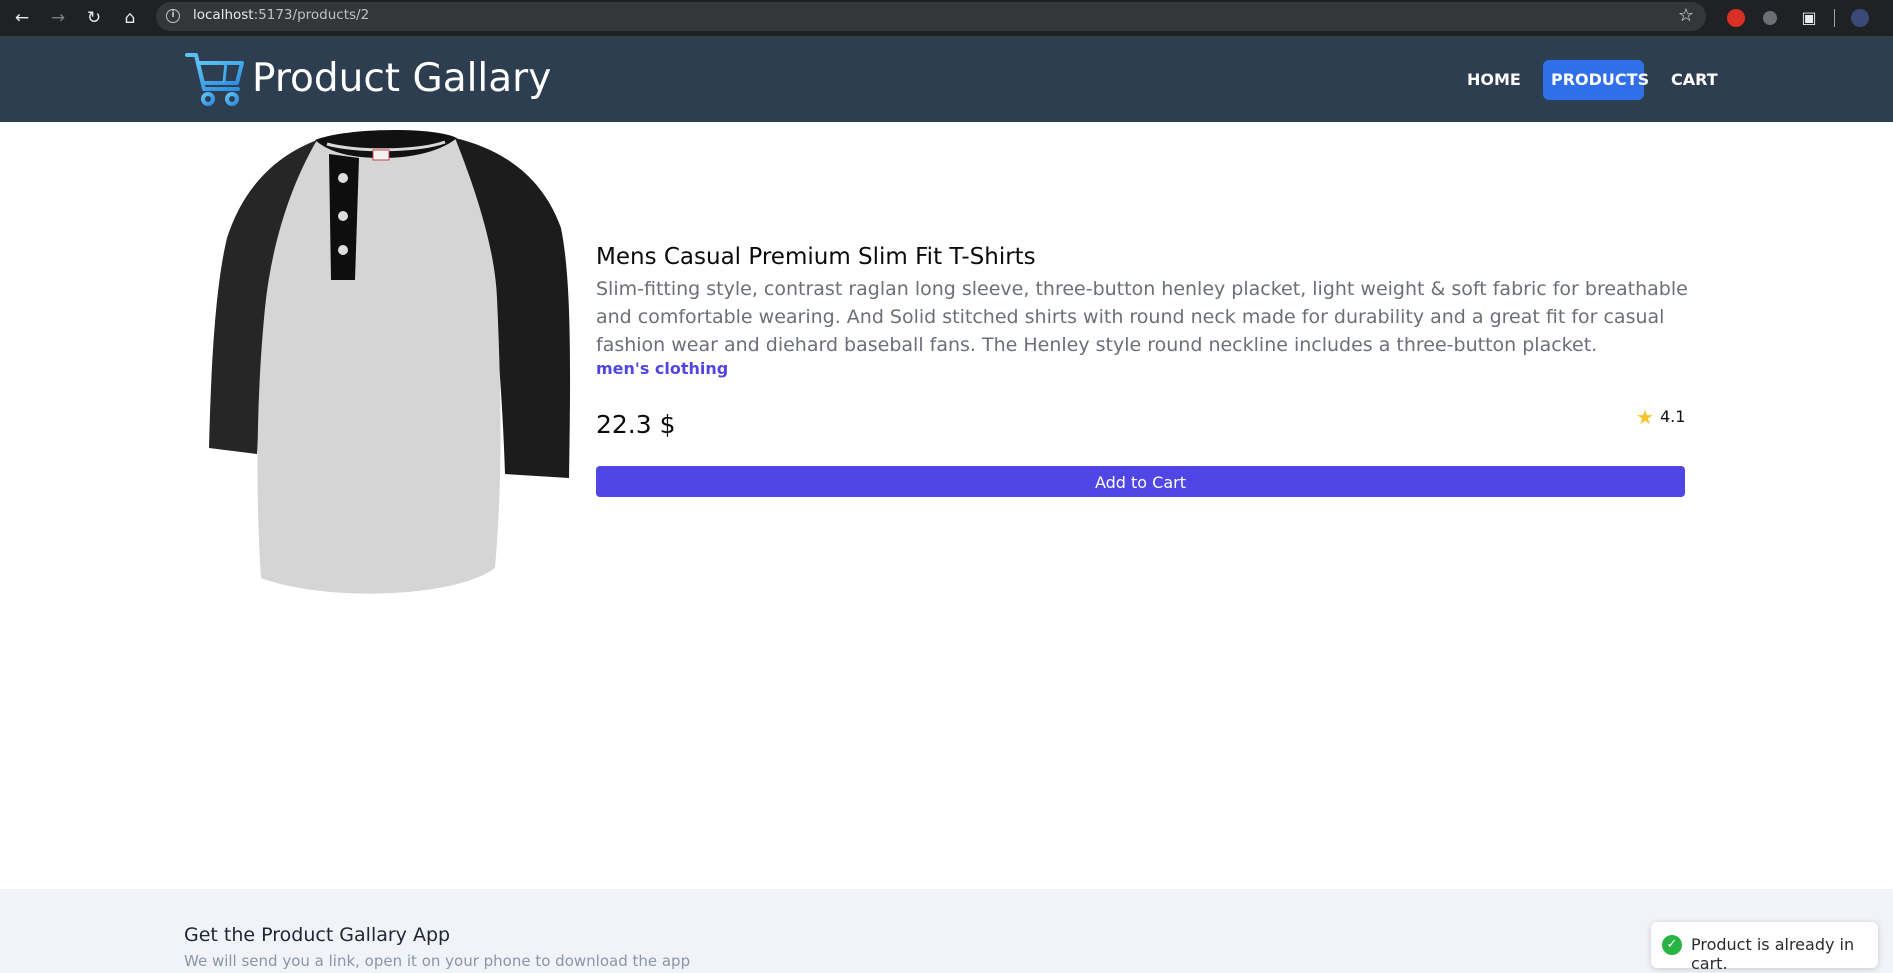 This screenshot has width=1893, height=973. What do you see at coordinates (173, 16) in the screenshot?
I see `site-info-icon: i` at bounding box center [173, 16].